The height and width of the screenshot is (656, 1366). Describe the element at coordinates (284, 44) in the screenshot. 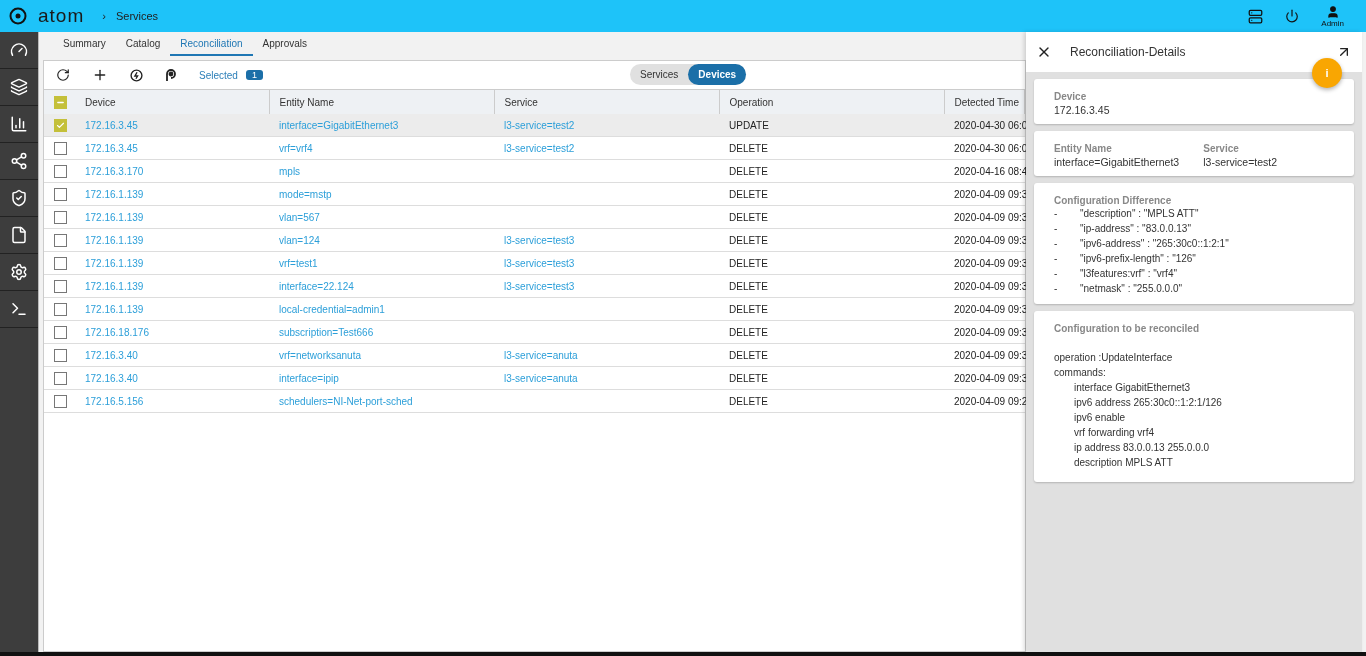

I see `tab: Approvals` at that location.